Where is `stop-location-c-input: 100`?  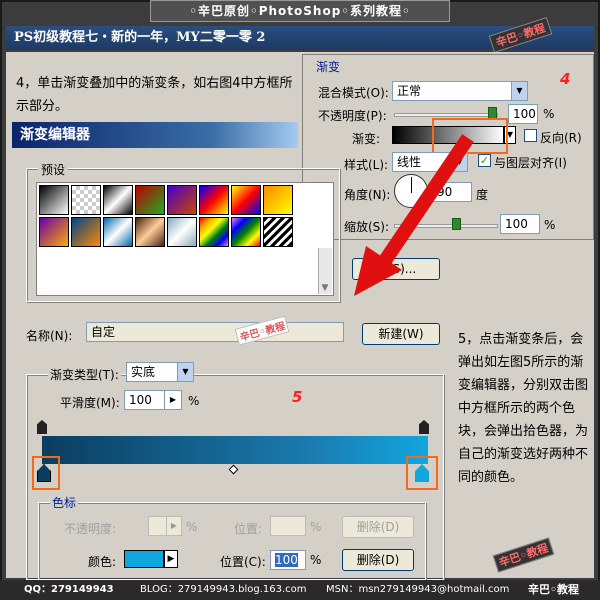 stop-location-c-input: 100 is located at coordinates (288, 560).